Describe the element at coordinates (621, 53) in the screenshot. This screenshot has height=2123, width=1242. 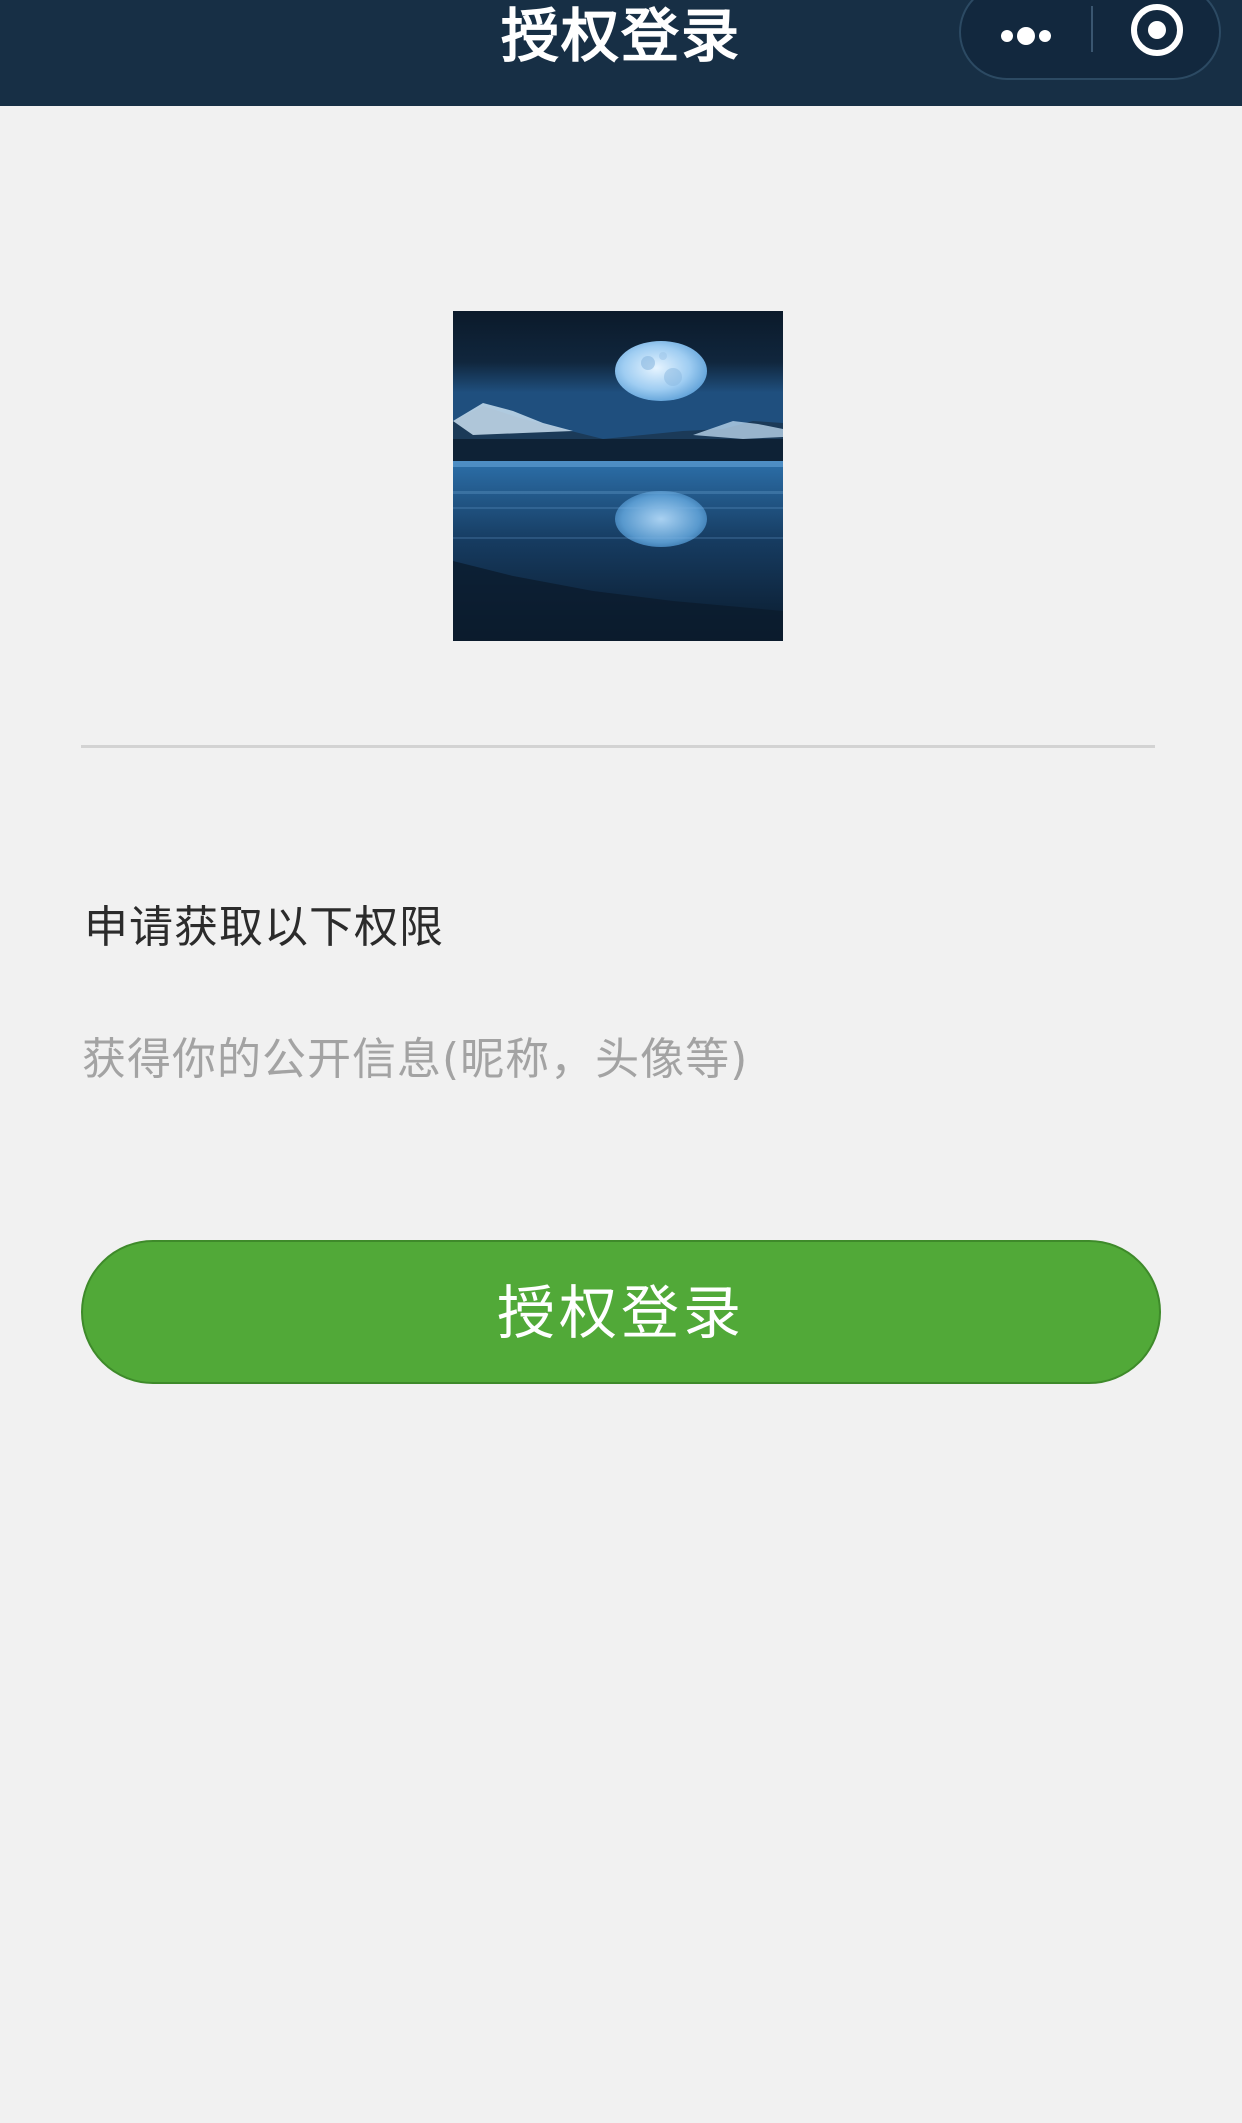
I see `navigation-bar: 授权登录` at that location.